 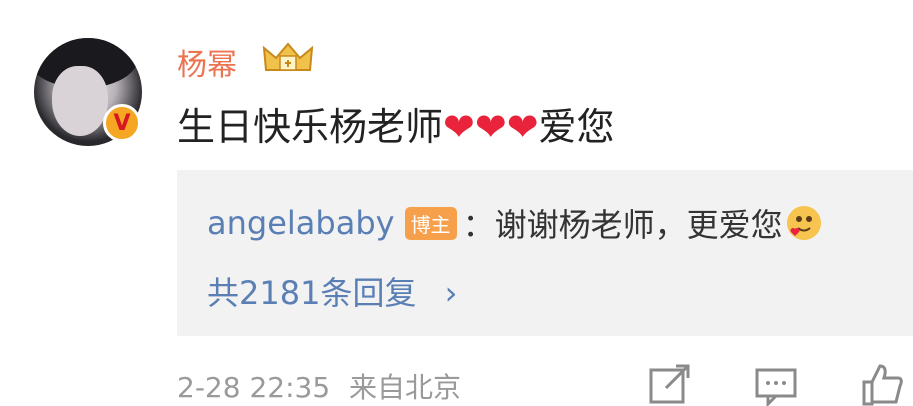 I want to click on comment-icon, so click(x=776, y=384).